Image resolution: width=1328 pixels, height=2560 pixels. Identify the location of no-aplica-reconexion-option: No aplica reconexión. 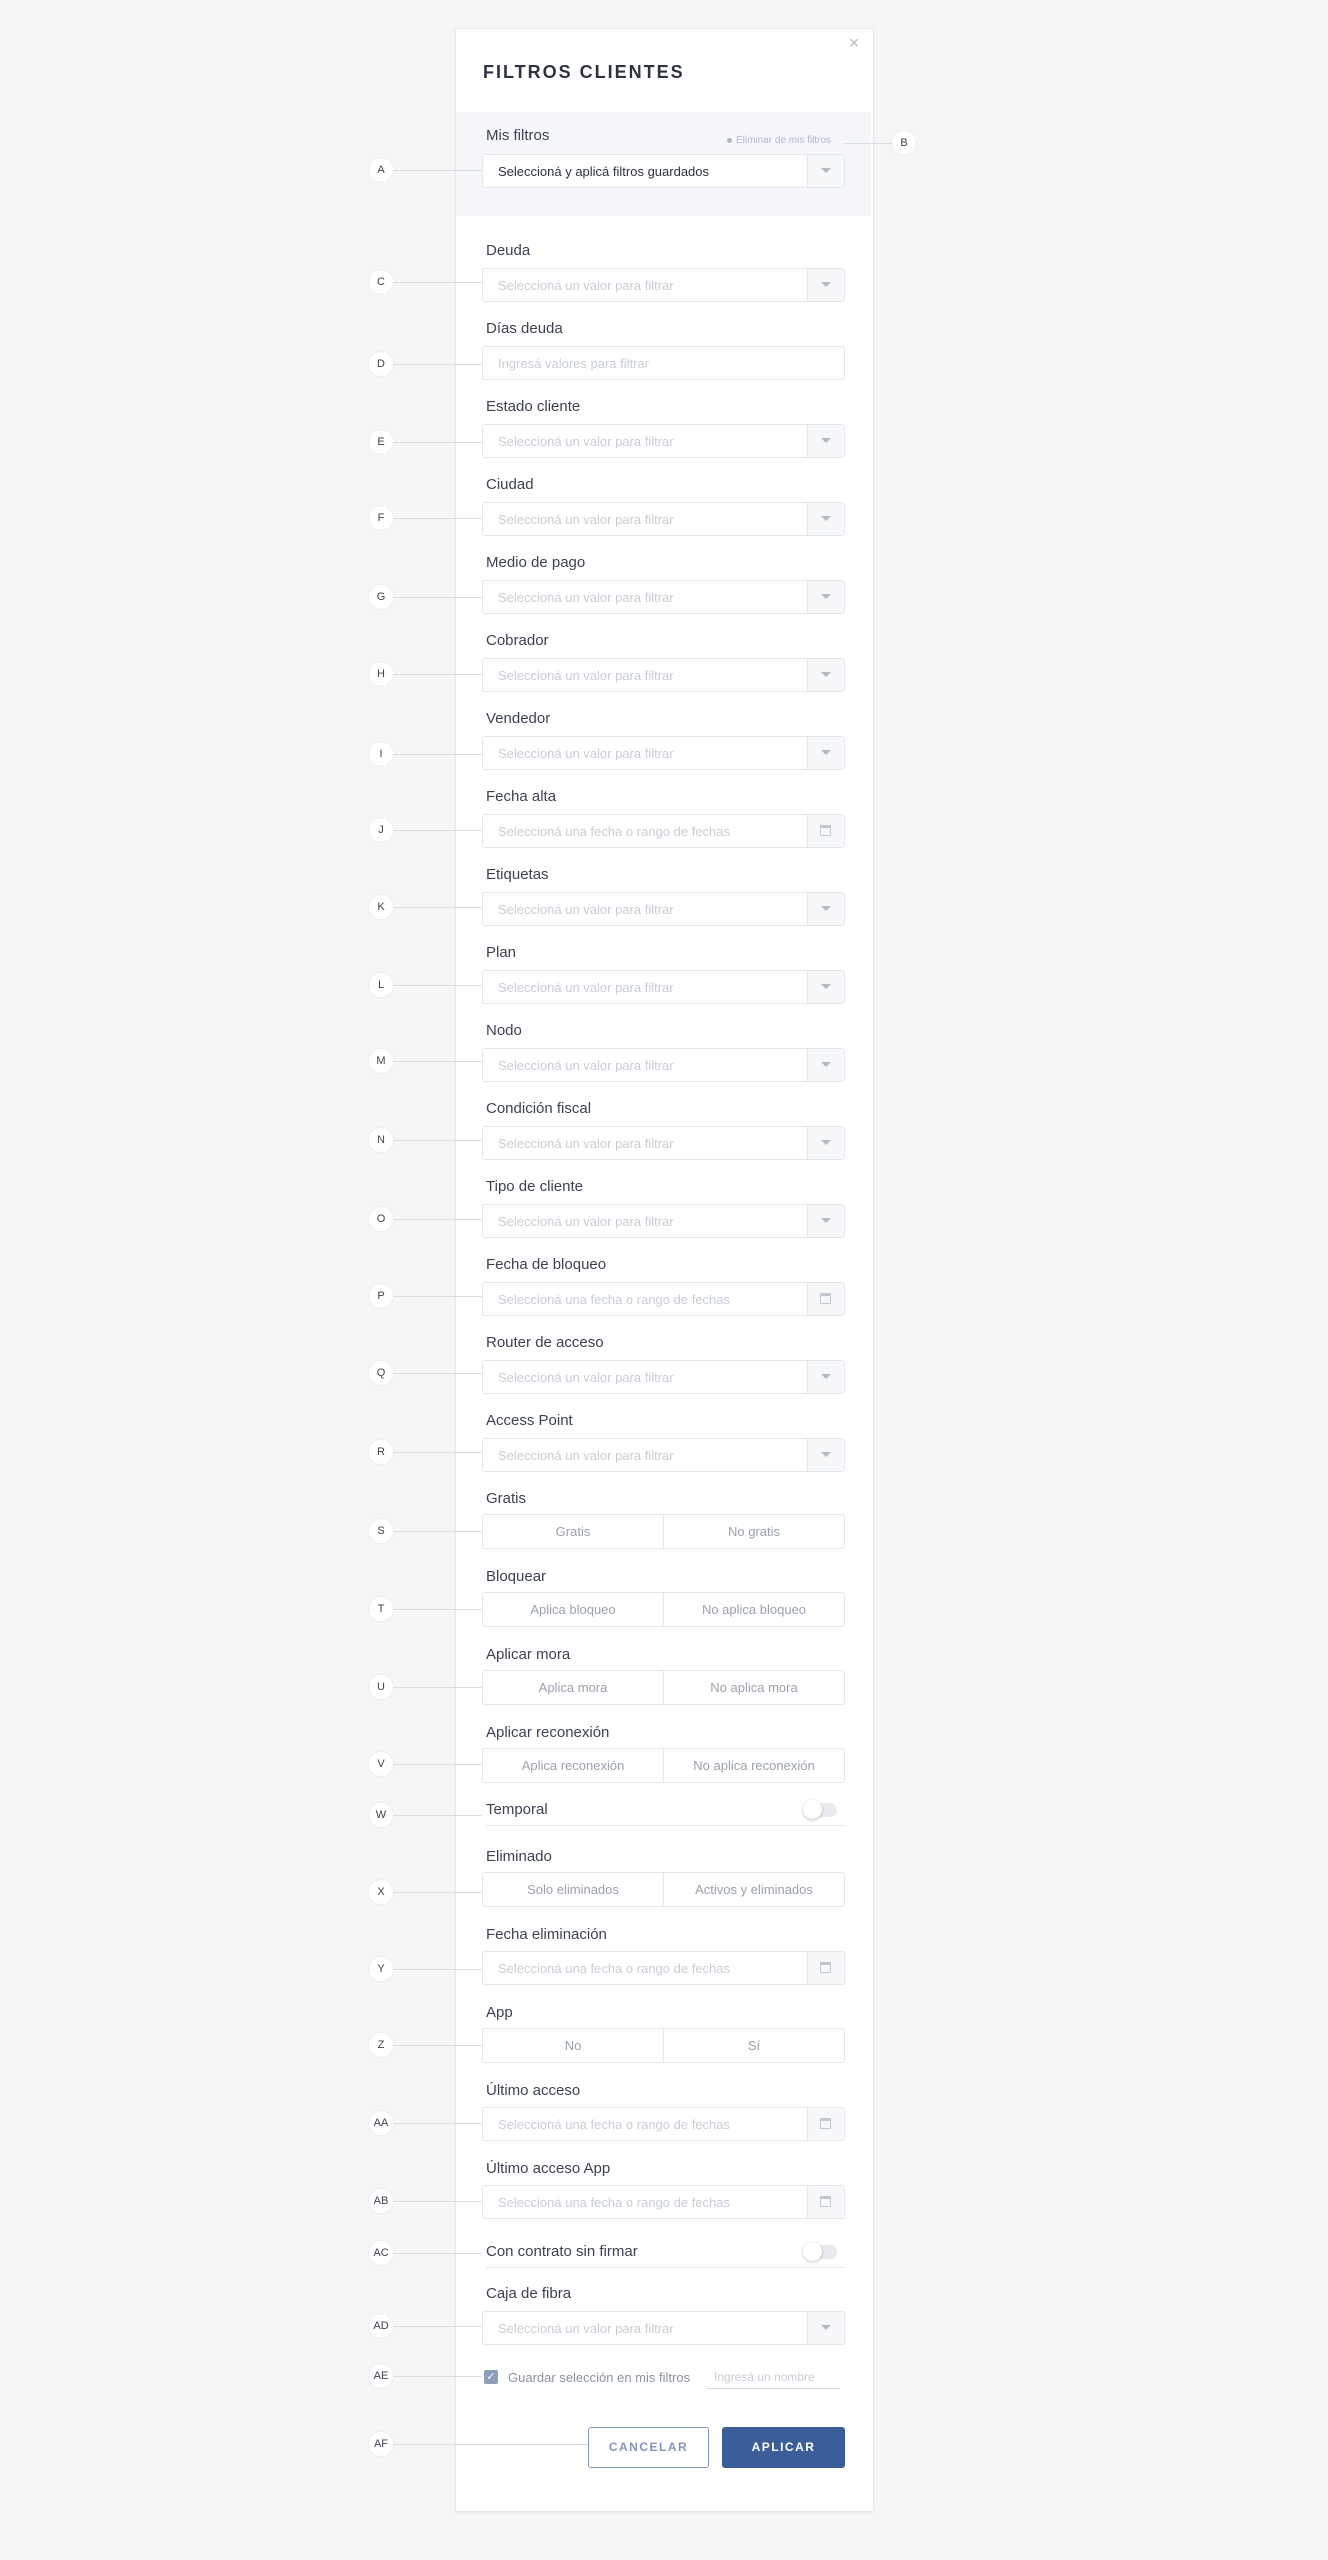
(754, 1765).